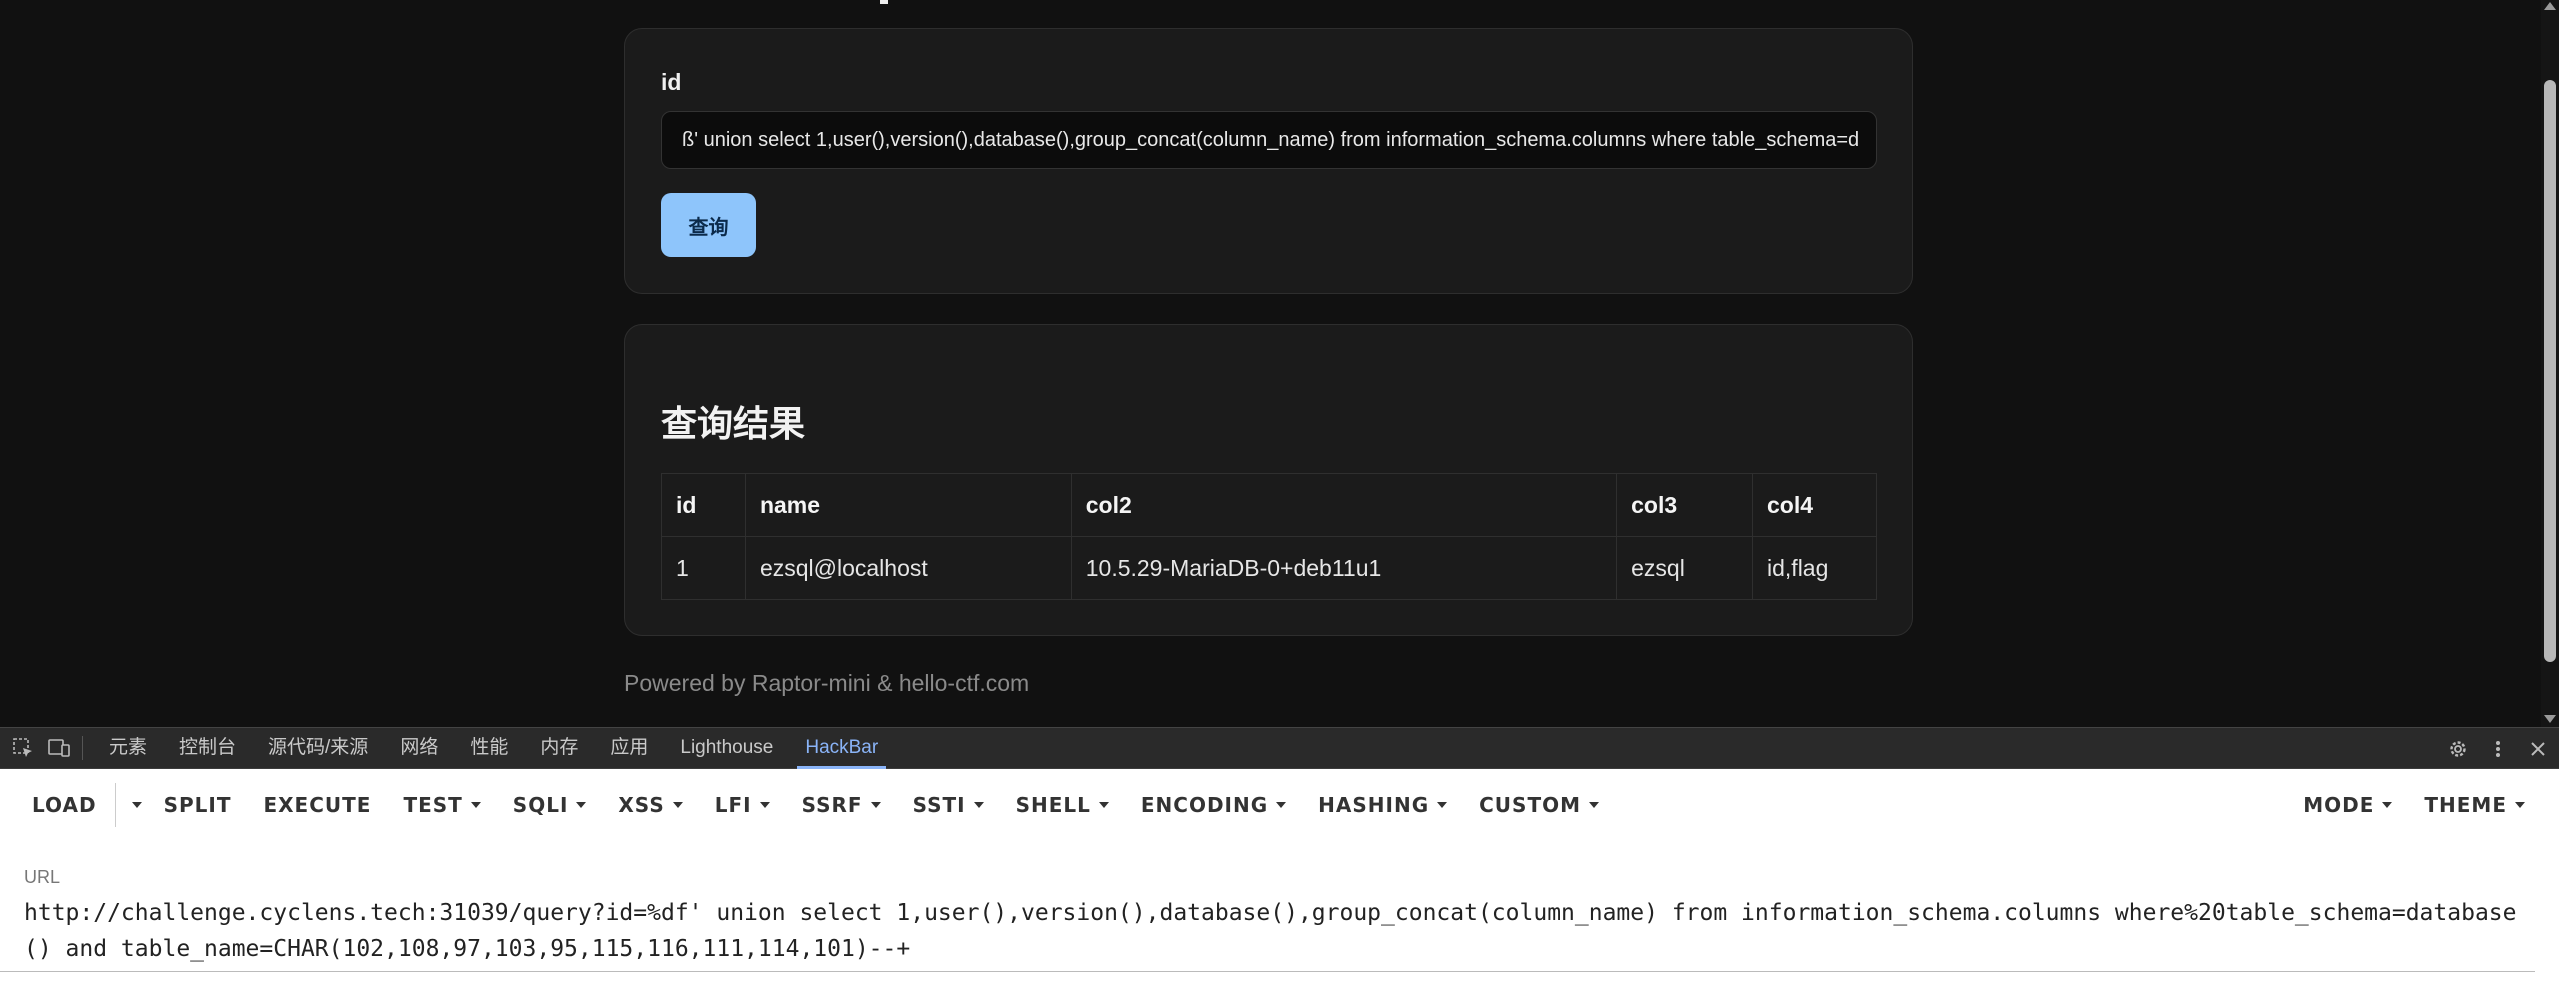  I want to click on mode-menu-label: MODE, so click(2339, 805).